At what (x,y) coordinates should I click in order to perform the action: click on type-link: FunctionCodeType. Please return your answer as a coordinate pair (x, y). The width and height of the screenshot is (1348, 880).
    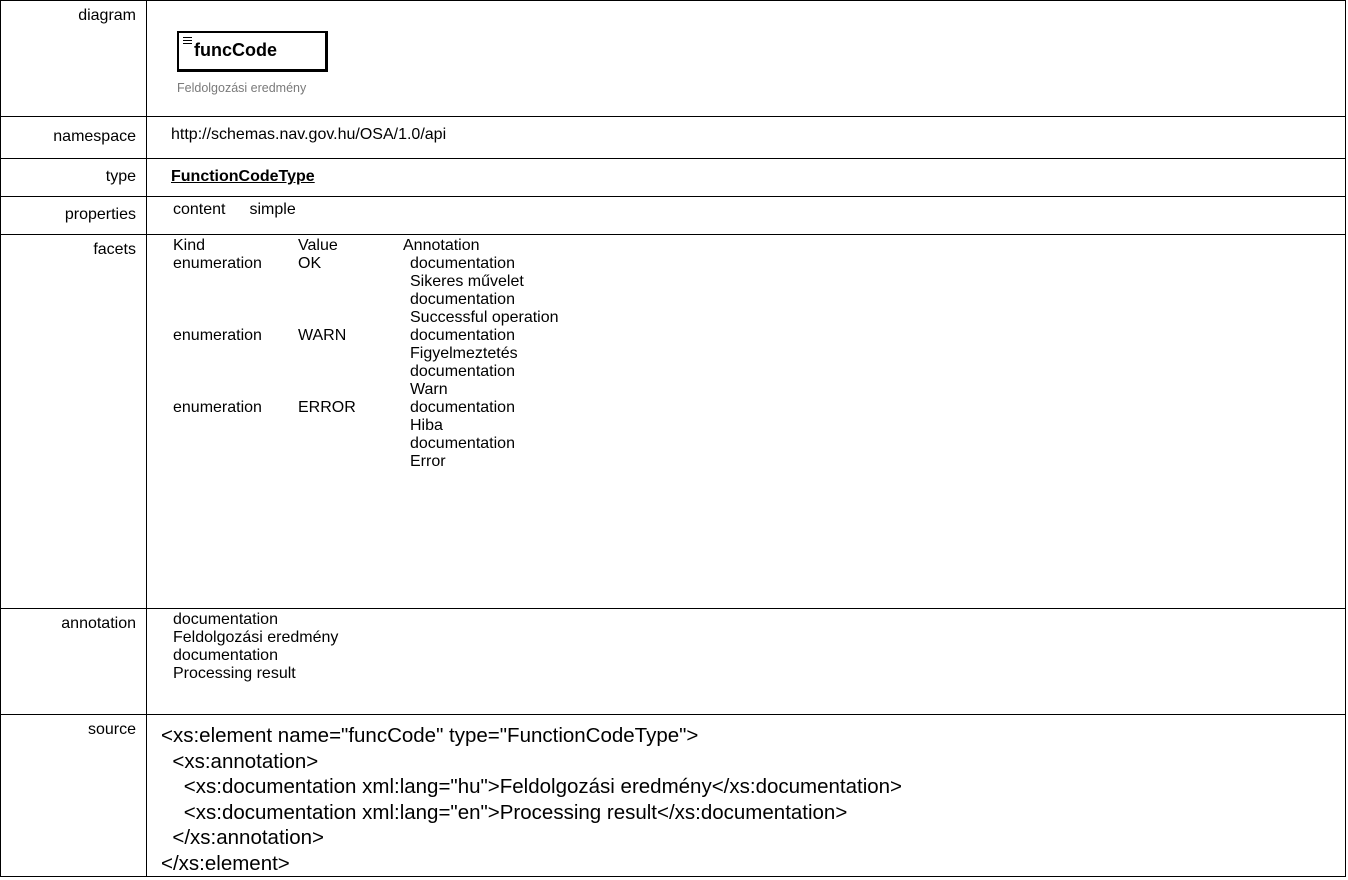
    Looking at the image, I should click on (243, 172).